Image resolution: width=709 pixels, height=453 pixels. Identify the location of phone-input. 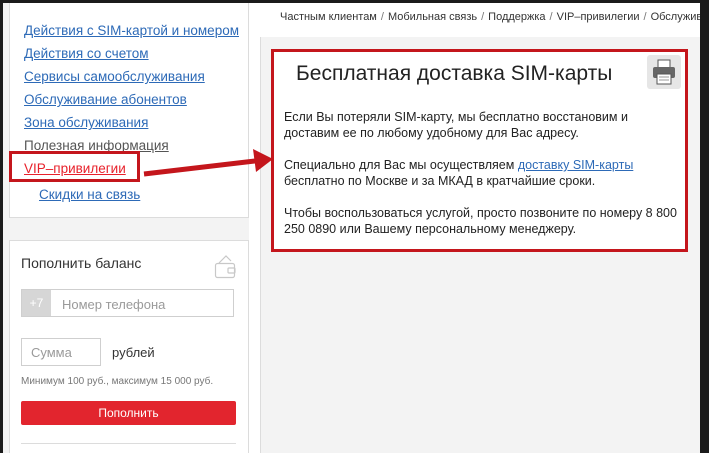
(148, 304).